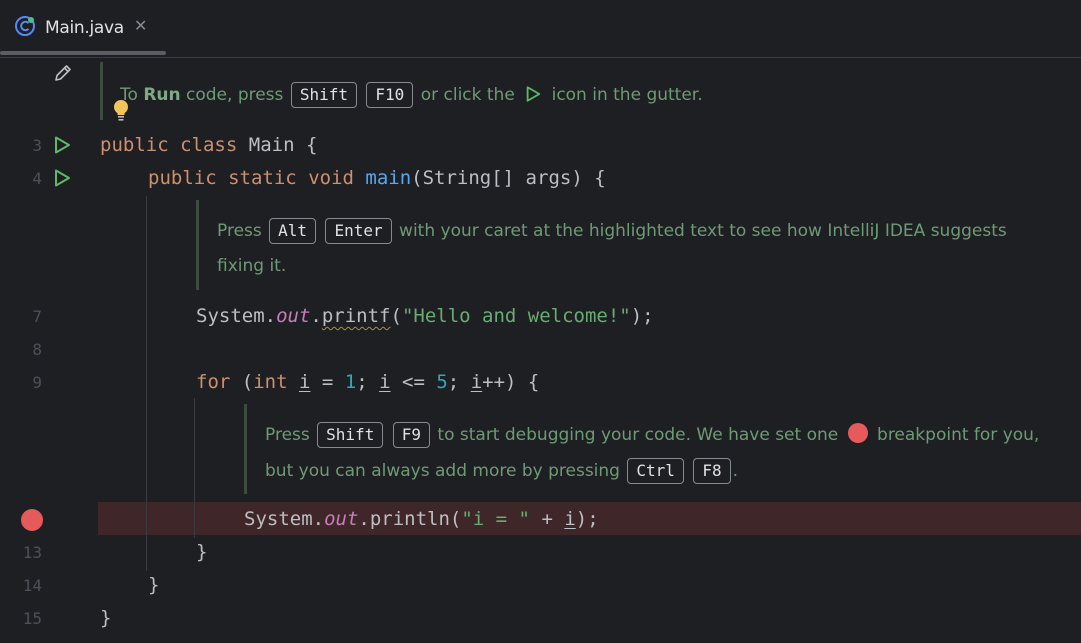 This screenshot has width=1081, height=643. Describe the element at coordinates (390, 95) in the screenshot. I see `key-f10: F10` at that location.